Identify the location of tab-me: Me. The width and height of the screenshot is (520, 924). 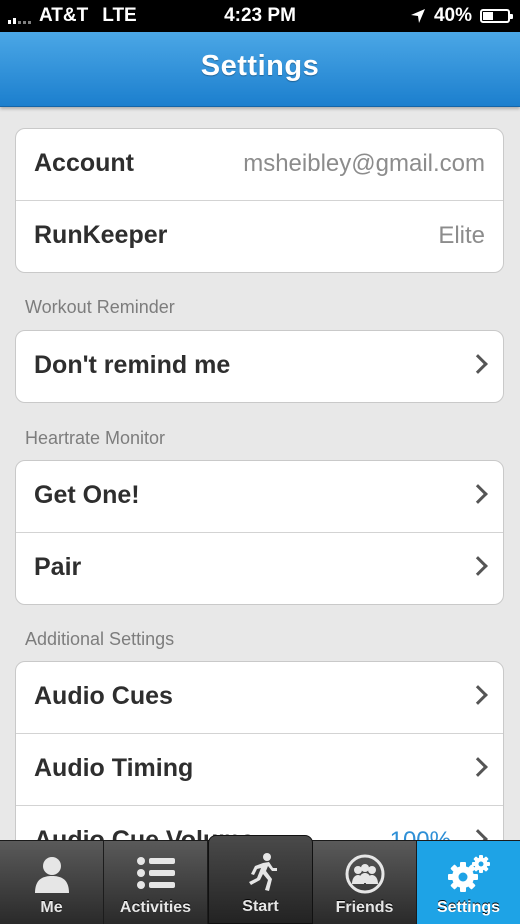
(52, 882).